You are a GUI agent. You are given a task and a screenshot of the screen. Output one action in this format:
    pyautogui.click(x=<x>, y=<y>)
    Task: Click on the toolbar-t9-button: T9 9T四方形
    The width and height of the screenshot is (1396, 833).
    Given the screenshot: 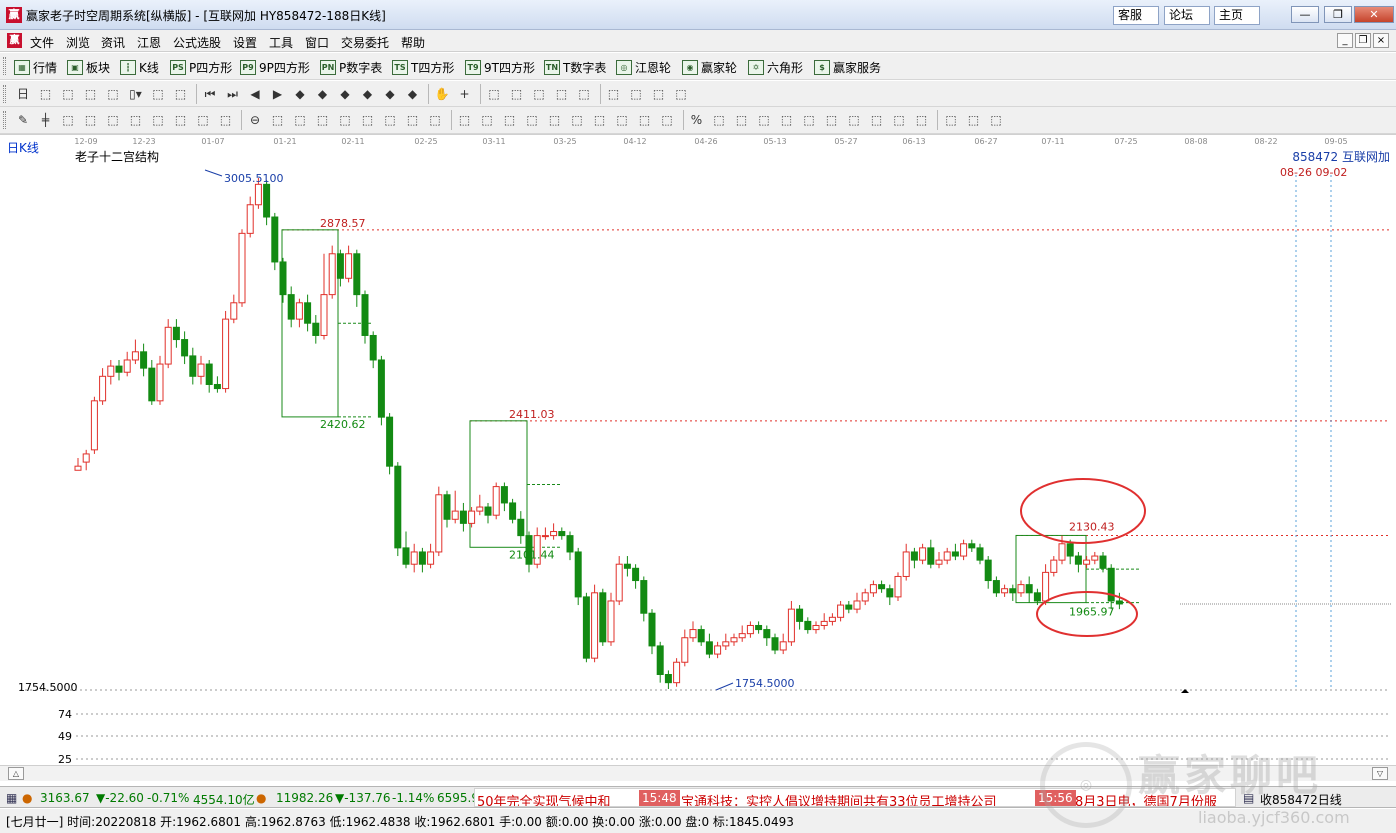 What is the action you would take?
    pyautogui.click(x=500, y=67)
    